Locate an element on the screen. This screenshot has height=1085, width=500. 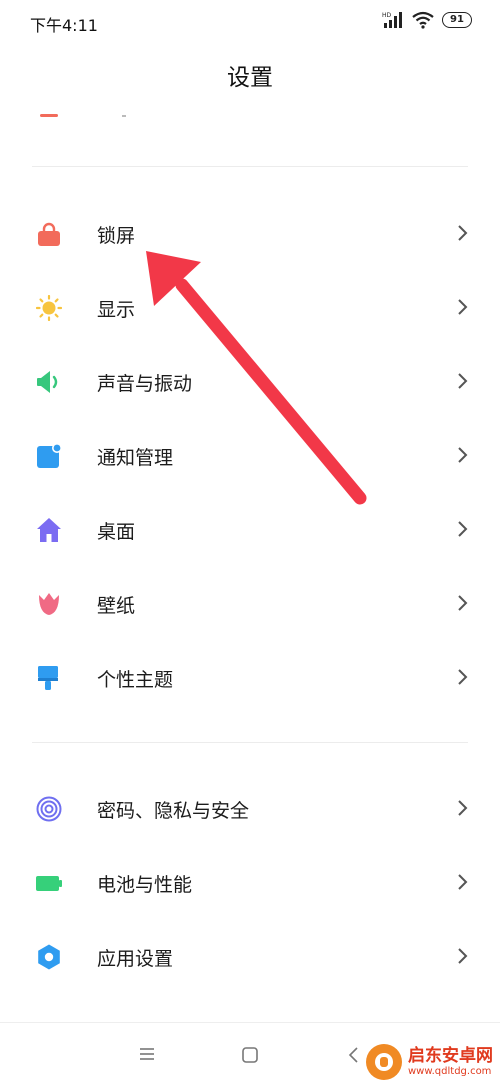
watermark-logo-icon is located at coordinates (384, 1062).